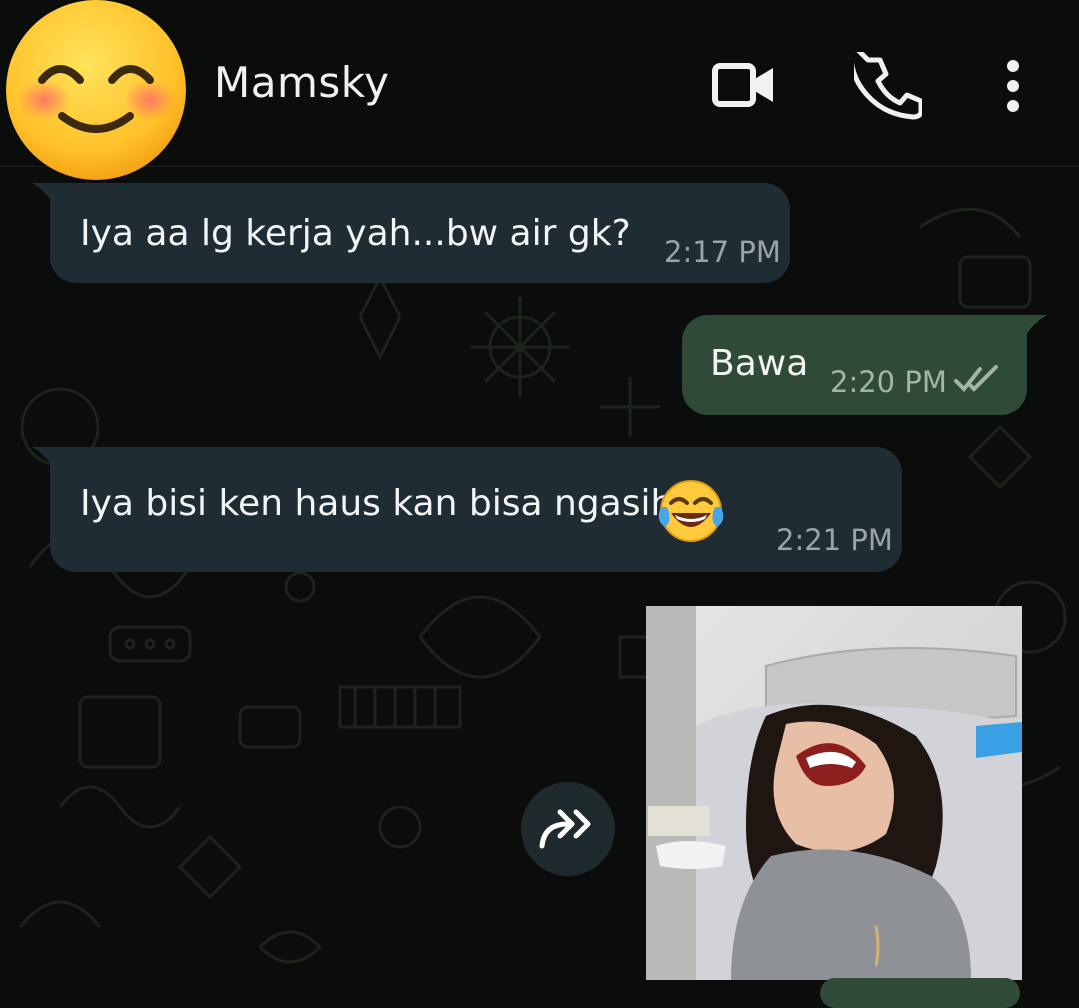 The width and height of the screenshot is (1079, 1008). I want to click on contact-name: Mamsky, so click(301, 82).